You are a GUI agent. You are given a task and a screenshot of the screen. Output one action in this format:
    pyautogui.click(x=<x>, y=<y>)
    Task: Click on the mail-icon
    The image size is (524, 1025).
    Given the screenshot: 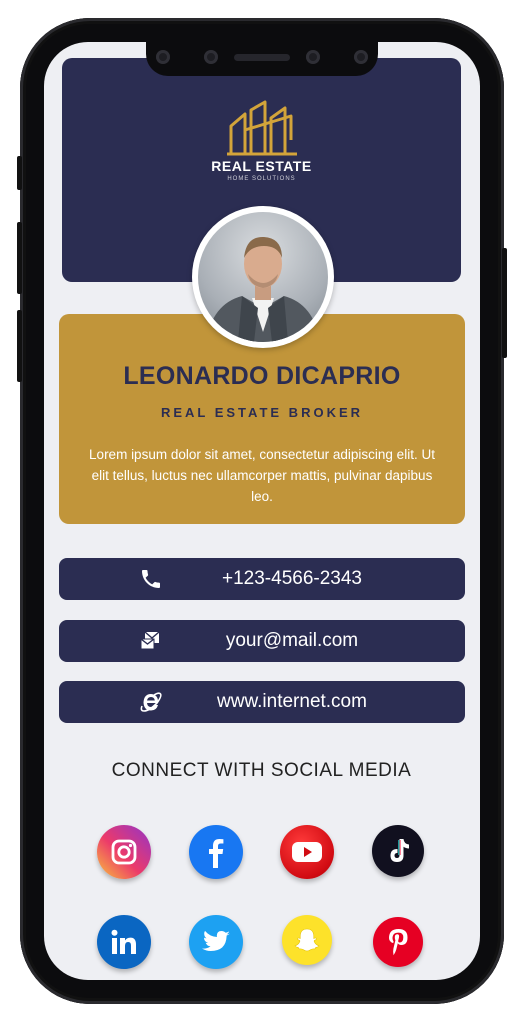 What is the action you would take?
    pyautogui.click(x=150, y=640)
    